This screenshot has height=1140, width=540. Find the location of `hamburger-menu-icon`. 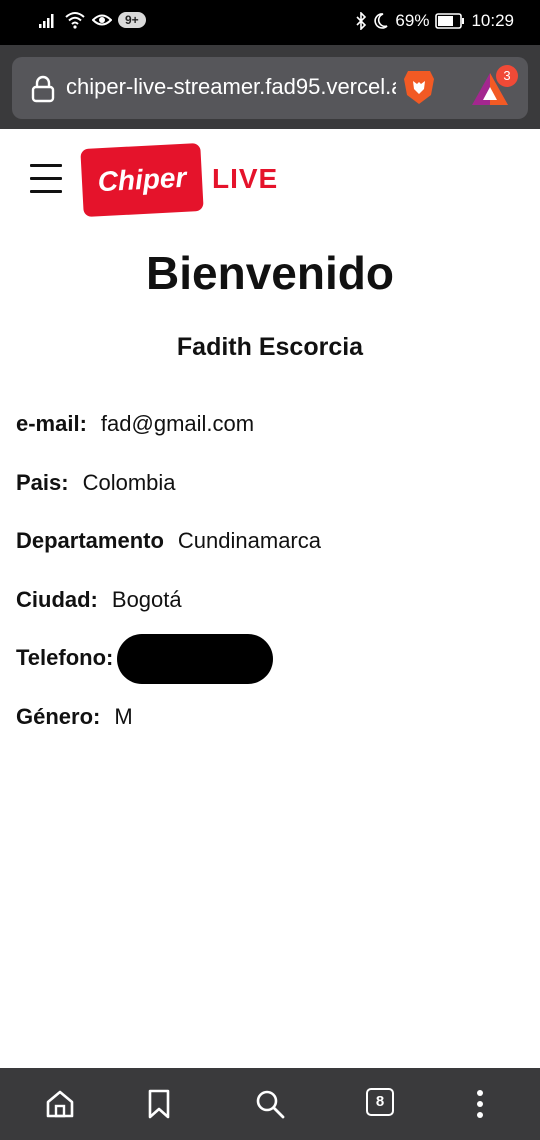

hamburger-menu-icon is located at coordinates (46, 179).